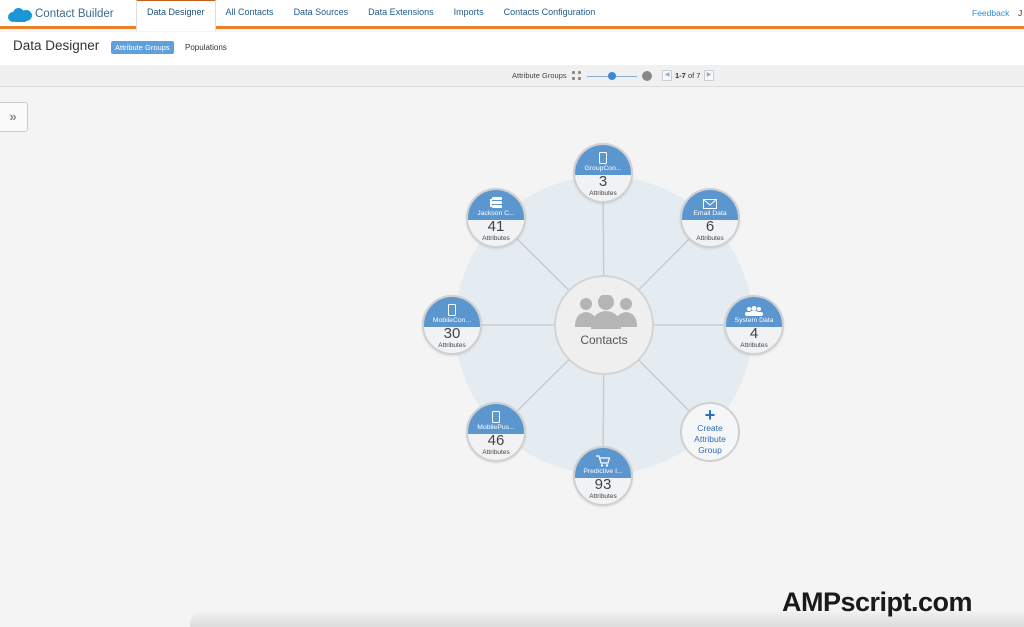  What do you see at coordinates (710, 439) in the screenshot?
I see `create-label-line2: Attribute` at bounding box center [710, 439].